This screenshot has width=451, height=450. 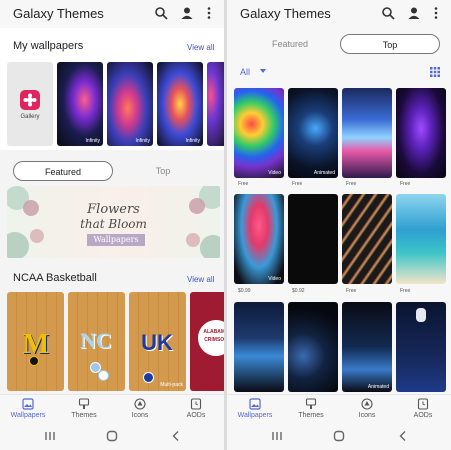 I want to click on tile-label: Gallery, so click(x=30, y=117).